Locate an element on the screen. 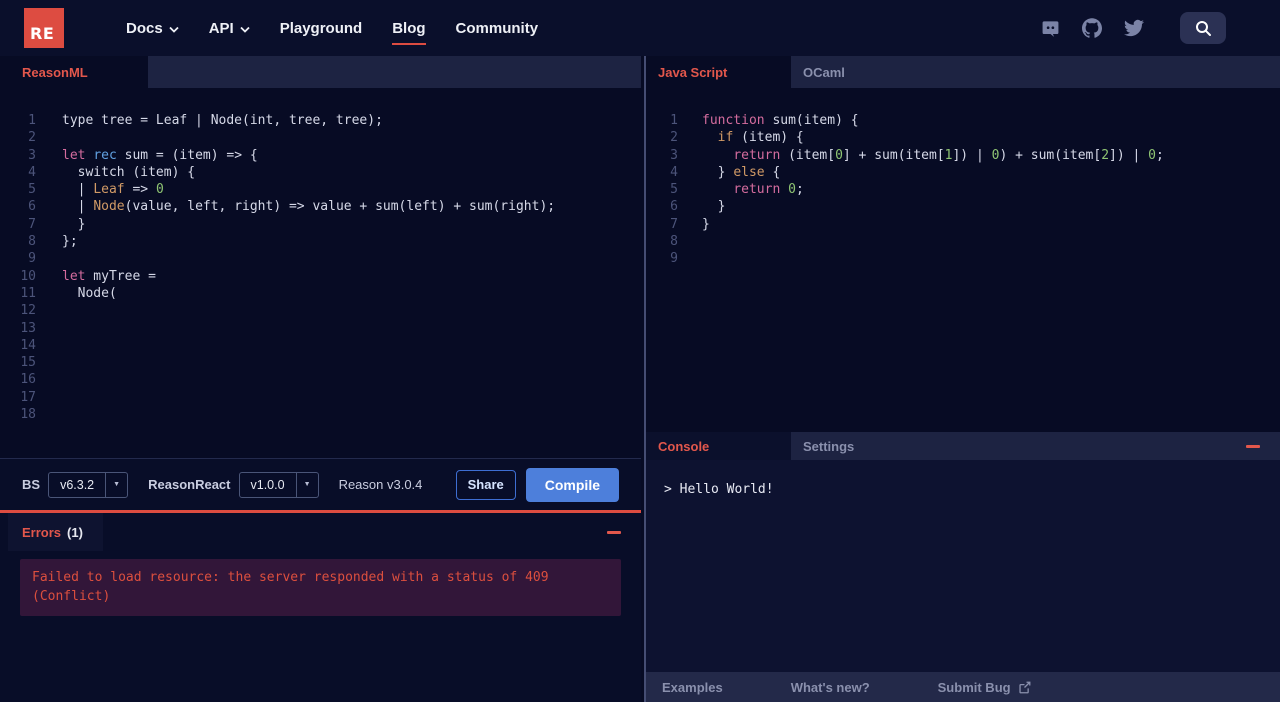  tab-ocaml: OCaml is located at coordinates (824, 72).